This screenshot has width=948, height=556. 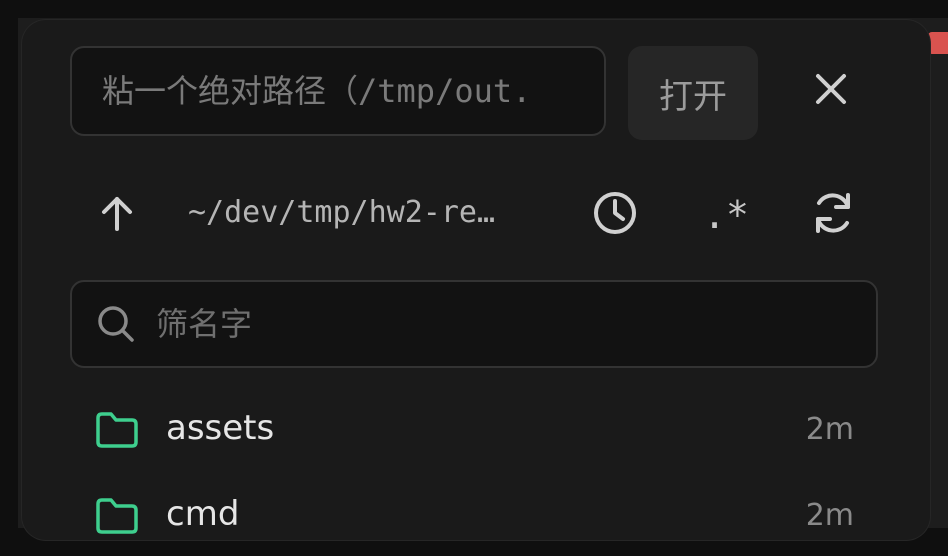 I want to click on recent-locations-button, so click(x=615, y=213).